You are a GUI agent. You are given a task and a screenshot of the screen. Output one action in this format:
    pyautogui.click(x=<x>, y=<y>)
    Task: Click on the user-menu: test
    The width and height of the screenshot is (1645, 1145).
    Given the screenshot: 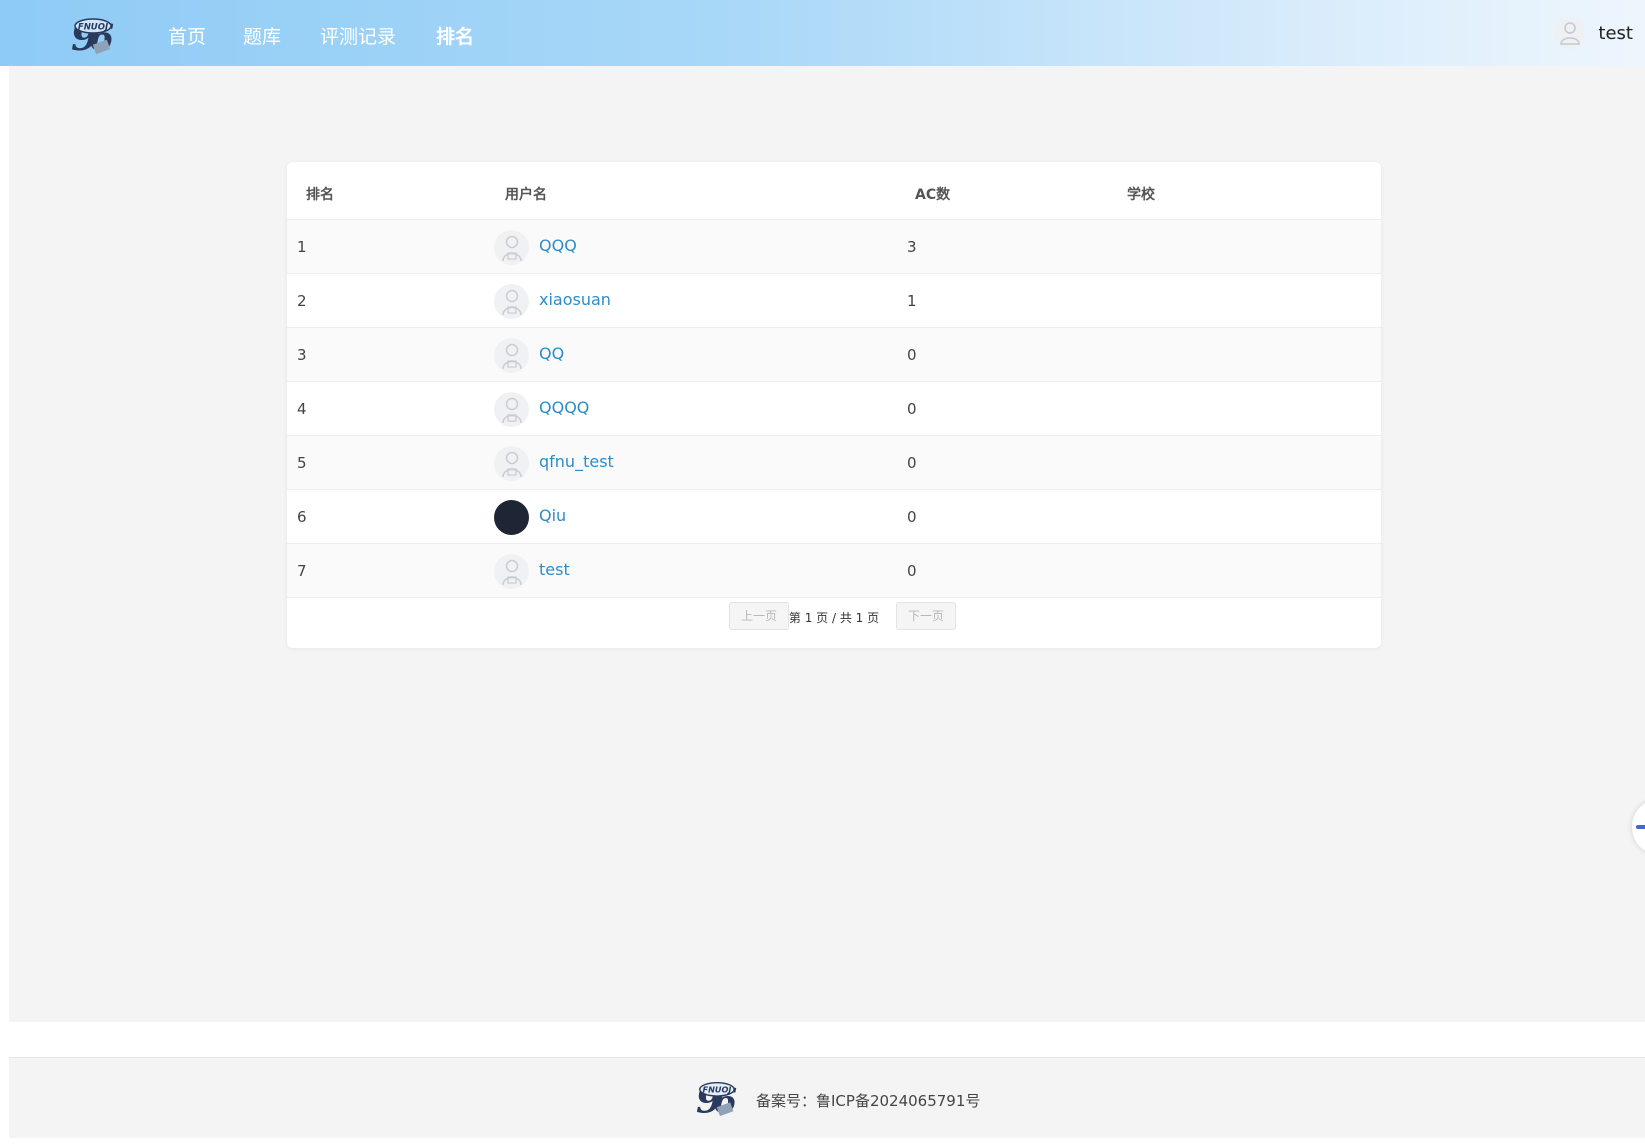 What is the action you would take?
    pyautogui.click(x=1593, y=33)
    